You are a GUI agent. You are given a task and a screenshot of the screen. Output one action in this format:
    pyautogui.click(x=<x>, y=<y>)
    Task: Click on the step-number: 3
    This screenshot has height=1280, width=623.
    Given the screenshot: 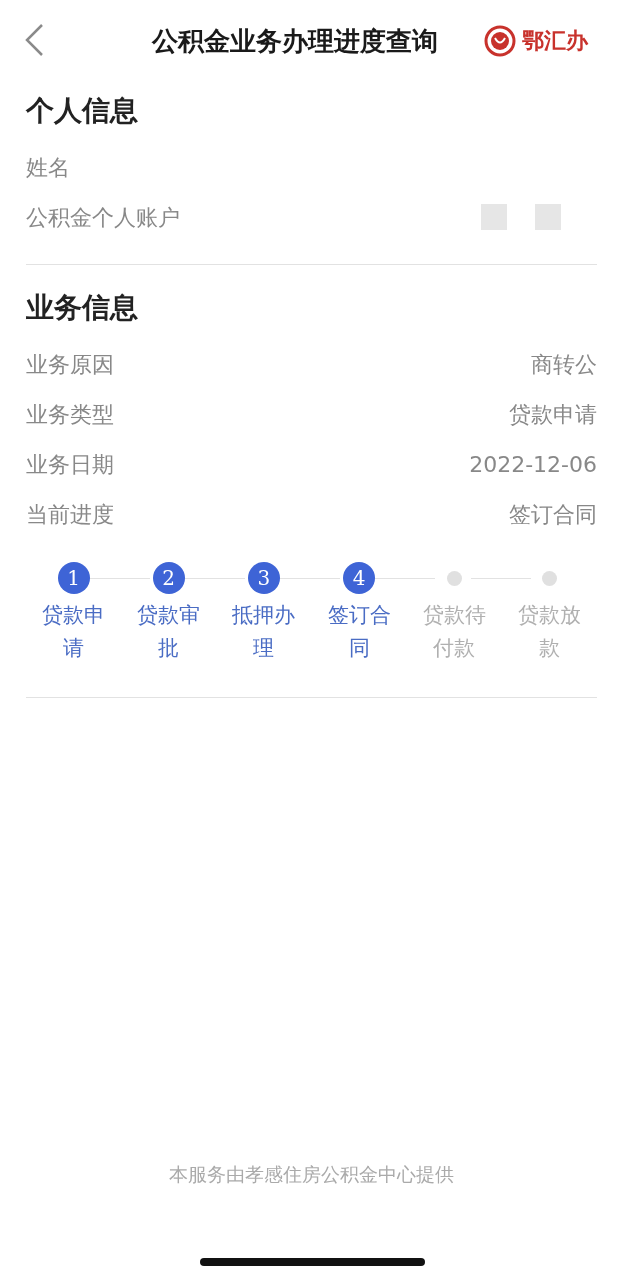 What is the action you would take?
    pyautogui.click(x=263, y=578)
    